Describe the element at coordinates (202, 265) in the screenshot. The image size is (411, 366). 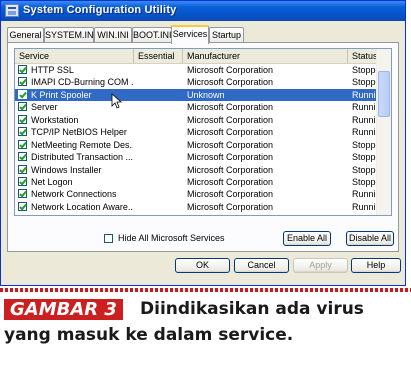
I see `ok-button: OK` at that location.